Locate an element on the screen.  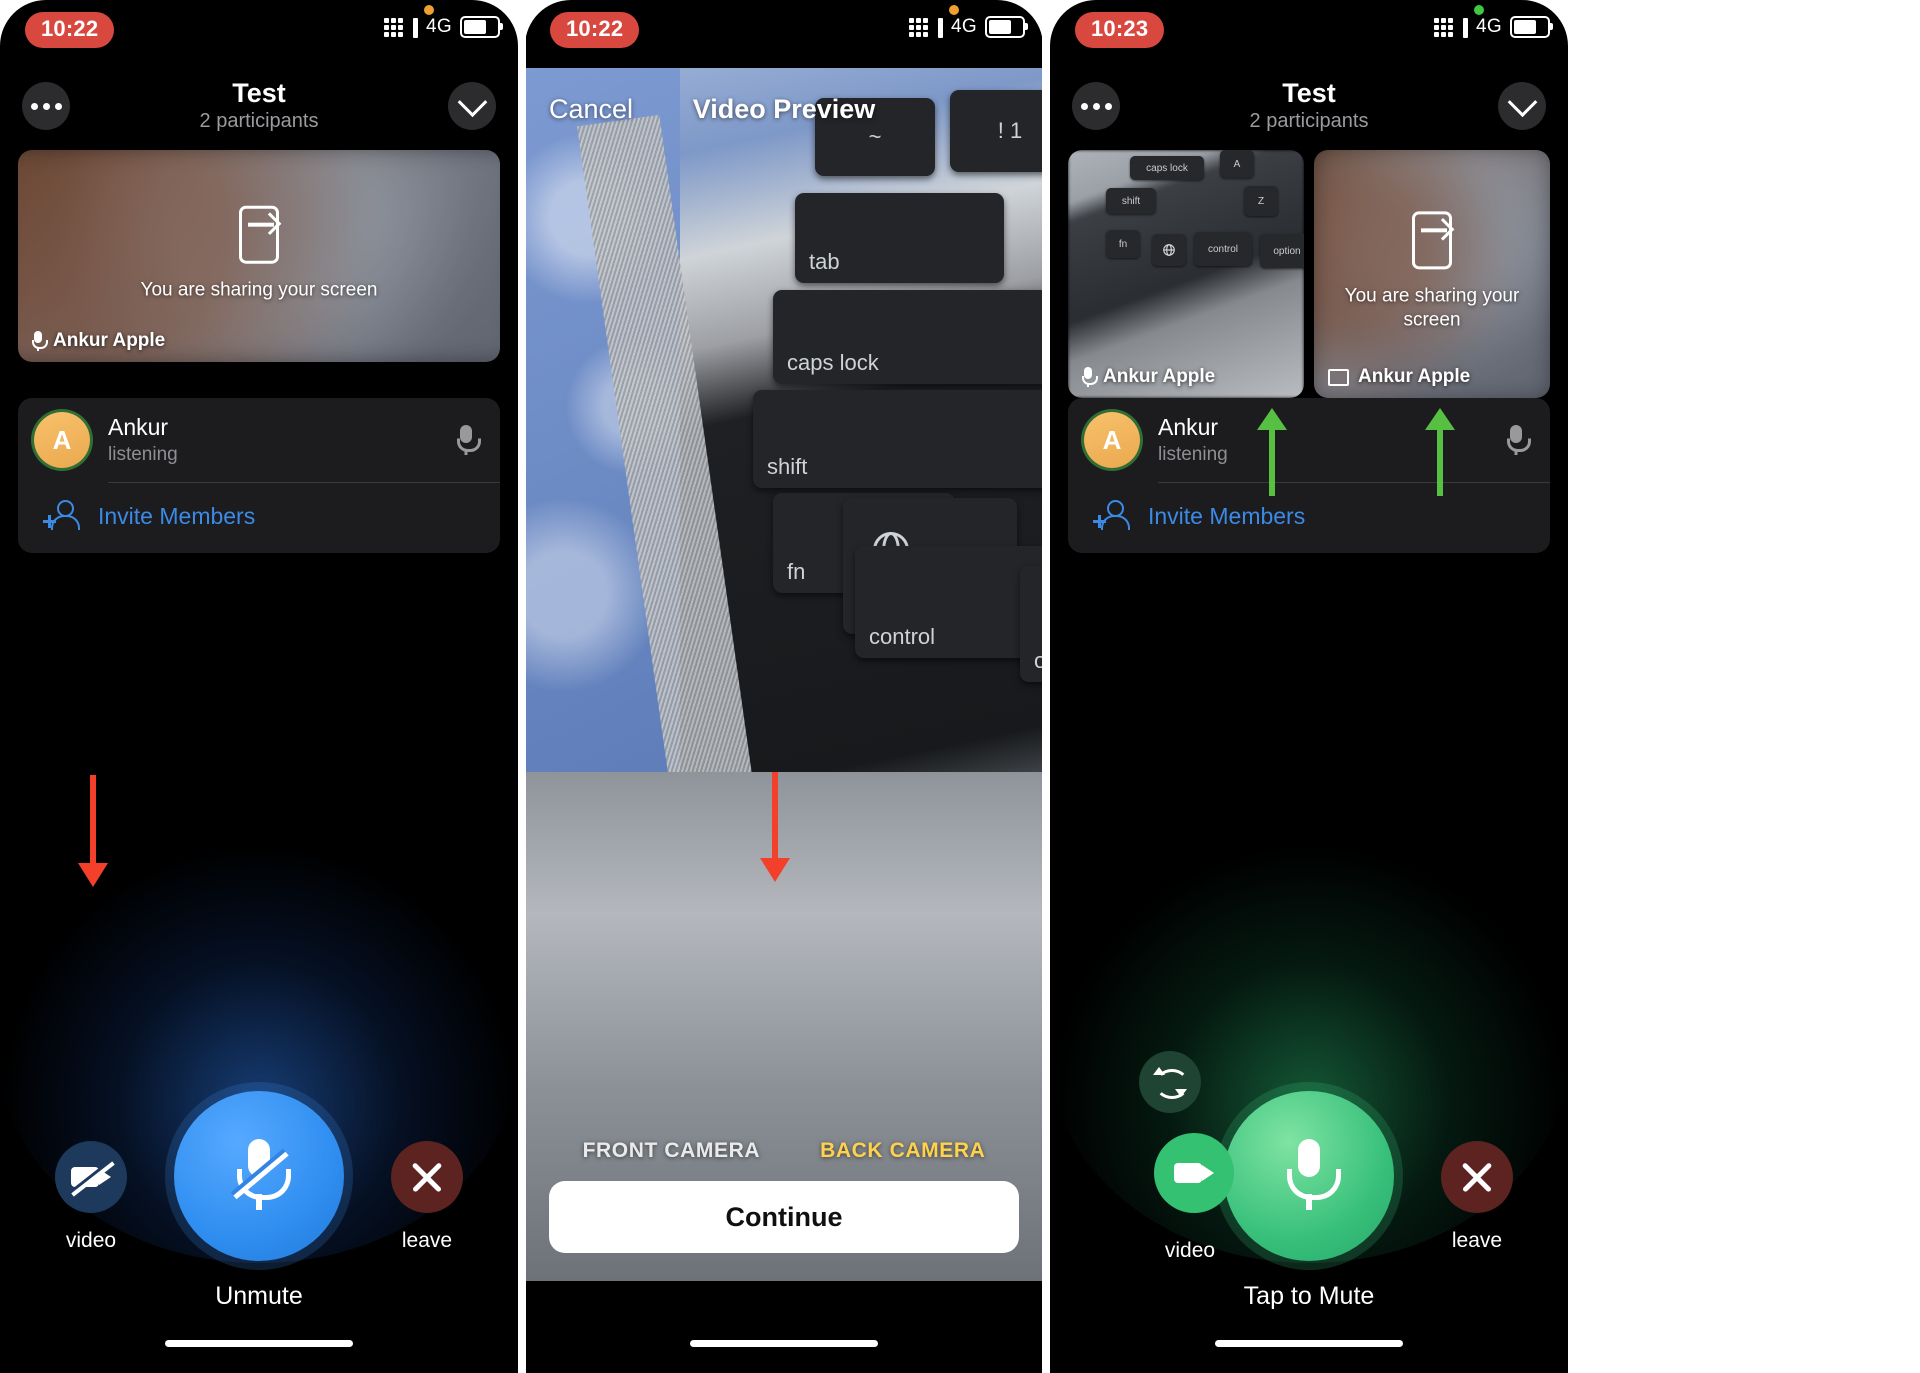
camera-privacy-indicator-icon is located at coordinates (1479, 10).